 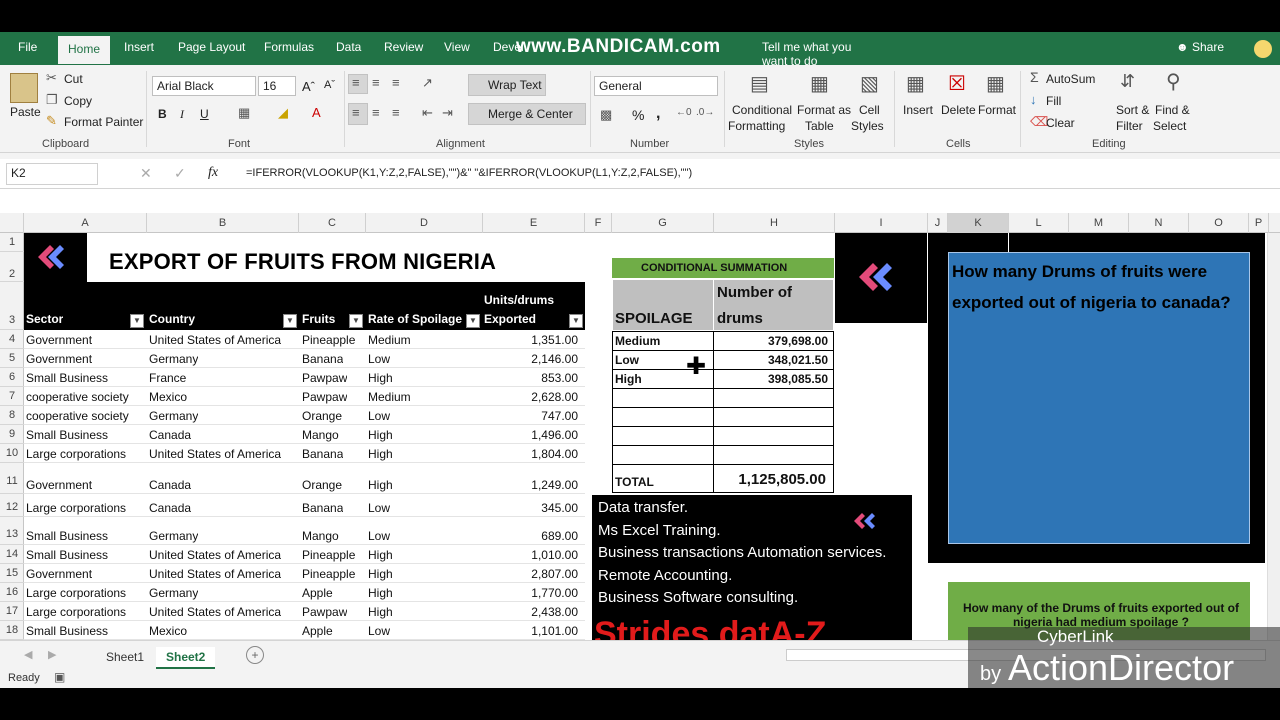 What do you see at coordinates (12, 339) in the screenshot?
I see `row-header-4: 4` at bounding box center [12, 339].